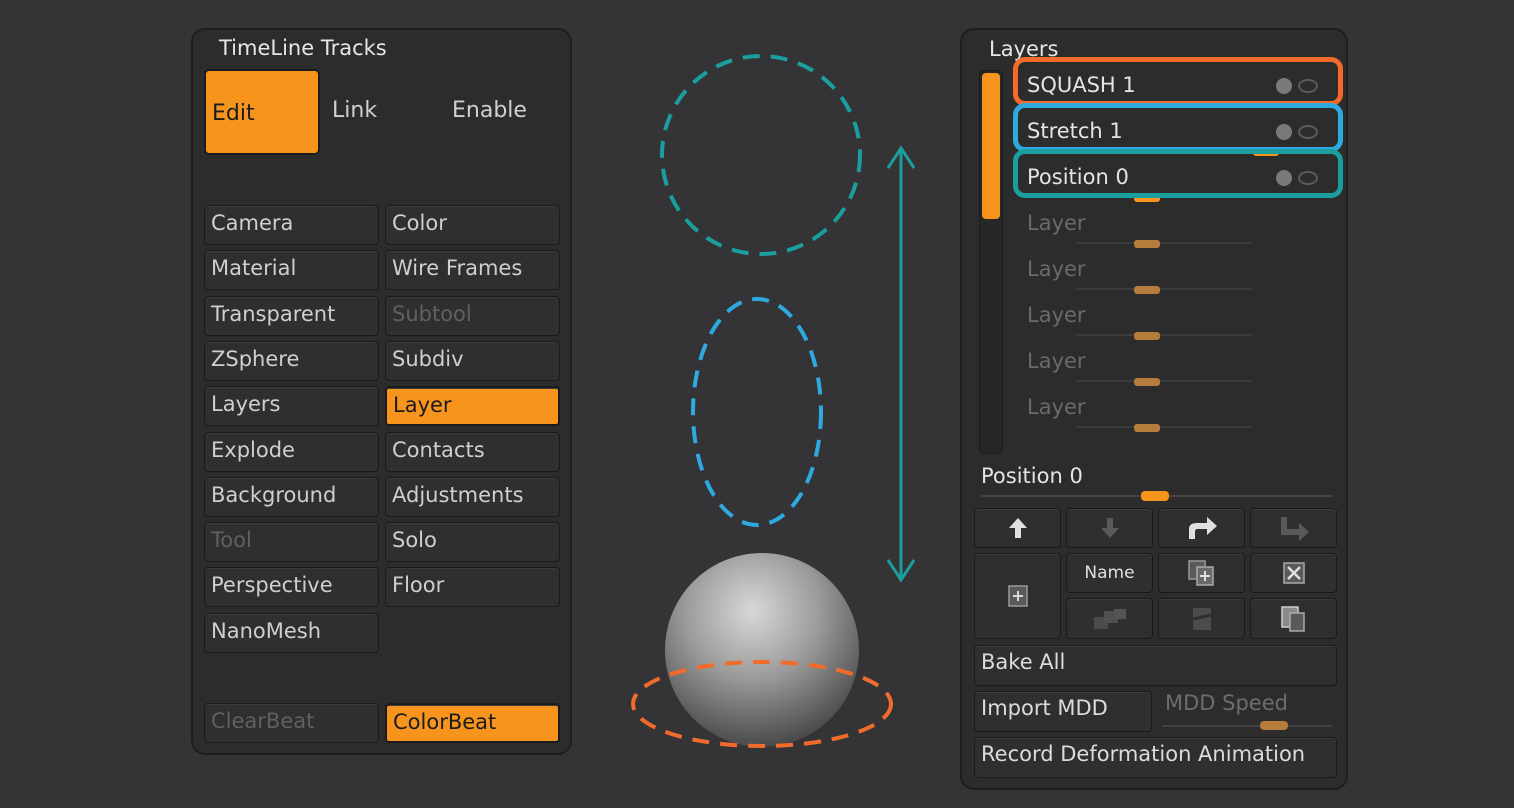 The height and width of the screenshot is (808, 1514). I want to click on track-button-solo: Solo, so click(472, 542).